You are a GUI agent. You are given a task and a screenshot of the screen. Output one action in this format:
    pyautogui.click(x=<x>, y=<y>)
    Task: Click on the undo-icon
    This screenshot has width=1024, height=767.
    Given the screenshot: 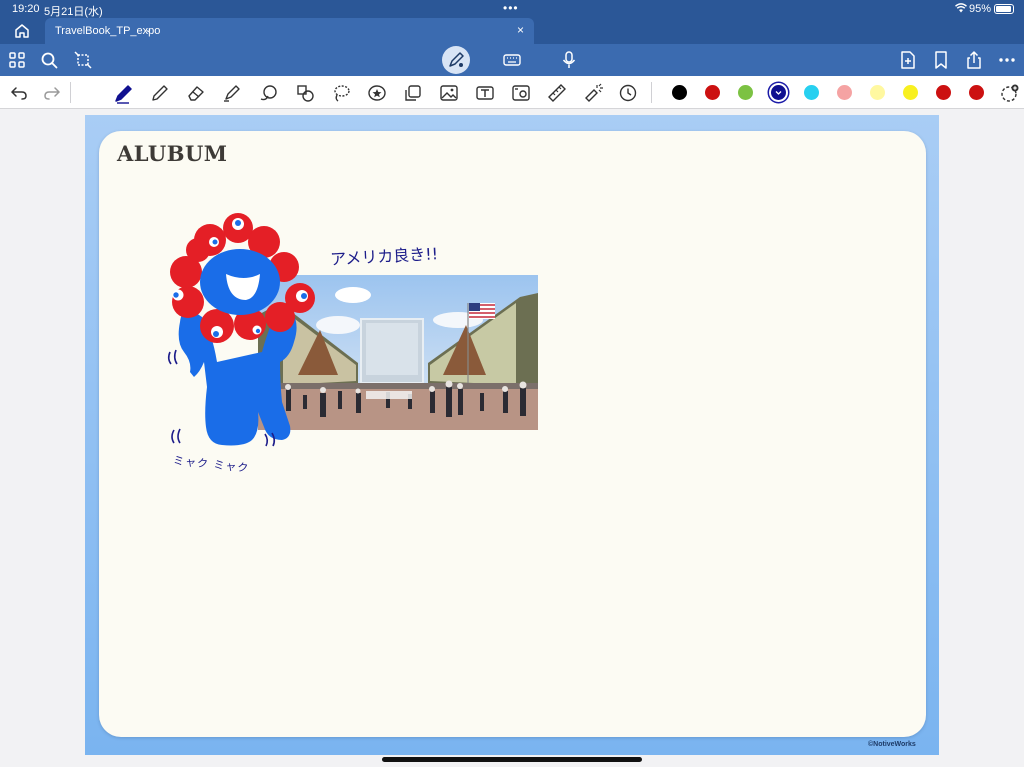 What is the action you would take?
    pyautogui.click(x=19, y=93)
    